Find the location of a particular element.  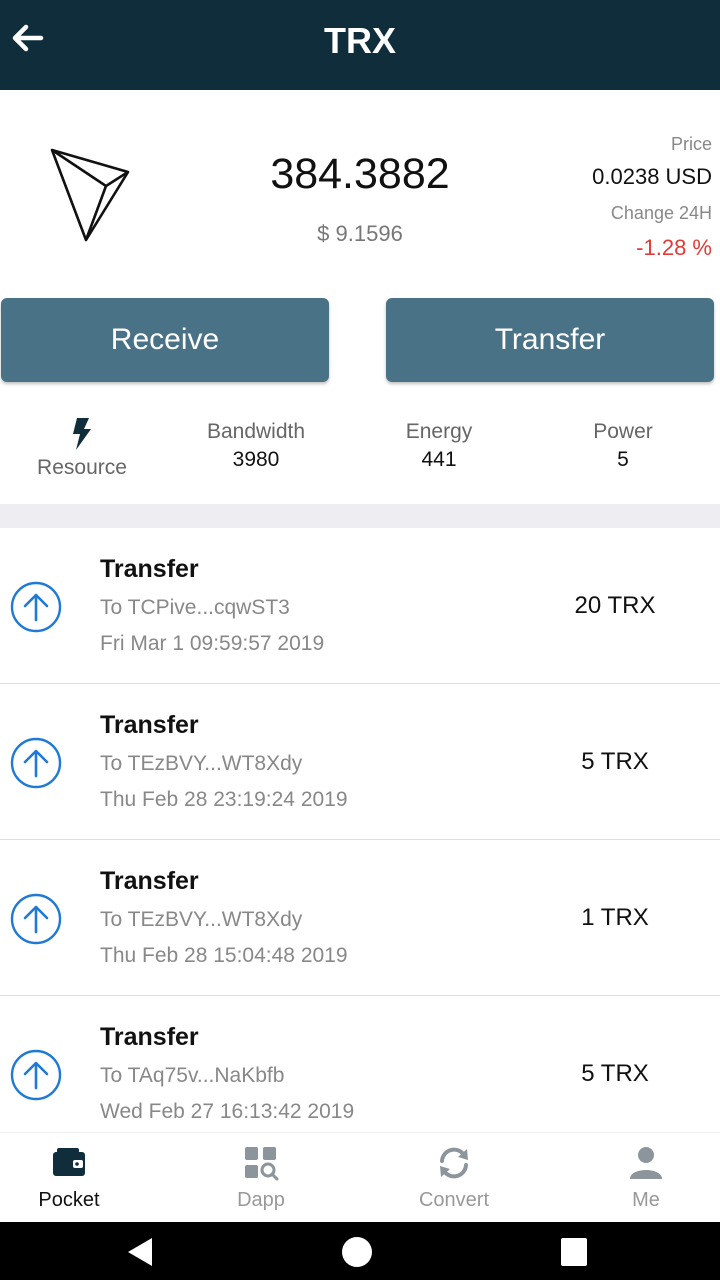

transaction-date: Thu Feb 28 15:04:48 2019 is located at coordinates (224, 955).